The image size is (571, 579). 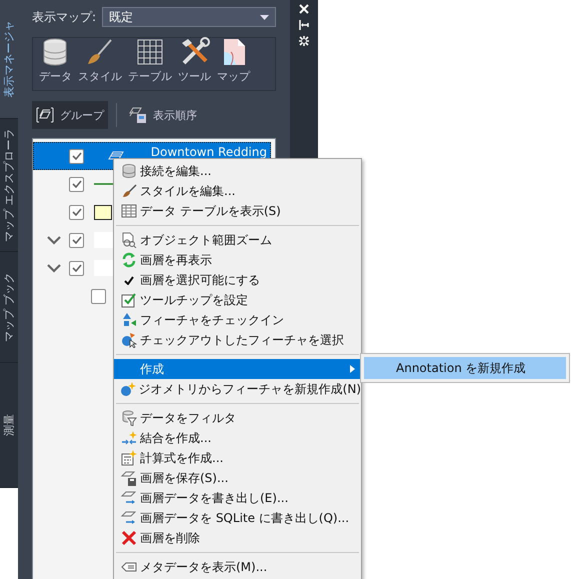 What do you see at coordinates (64, 17) in the screenshot?
I see `map-label: 表示マップ:` at bounding box center [64, 17].